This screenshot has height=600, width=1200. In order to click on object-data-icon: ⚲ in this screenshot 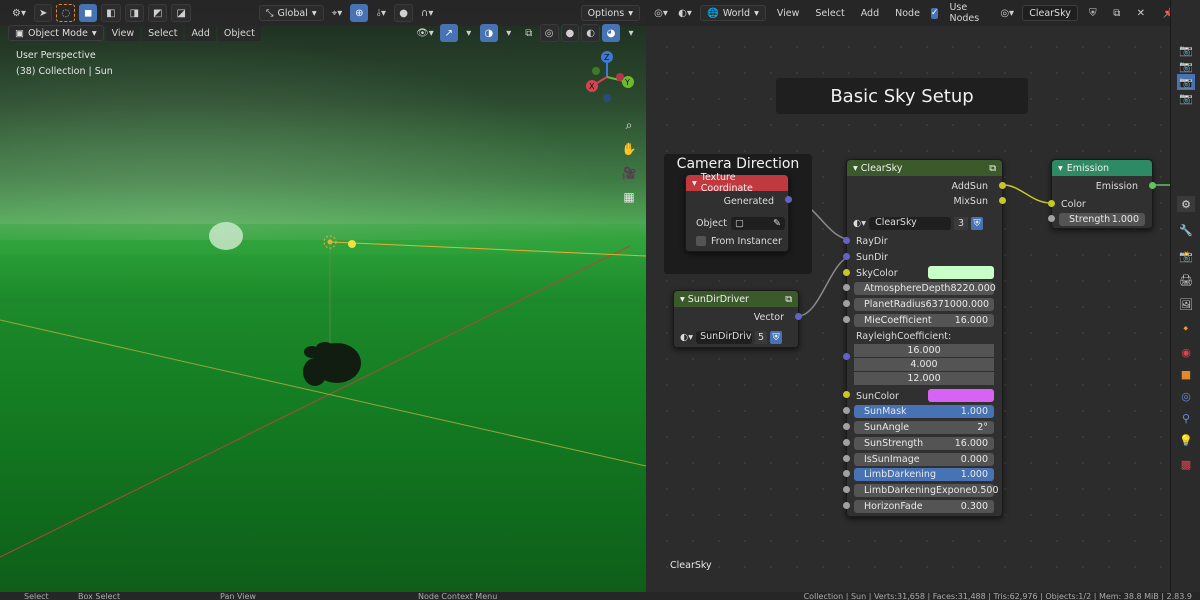, I will do `click(1186, 418)`.